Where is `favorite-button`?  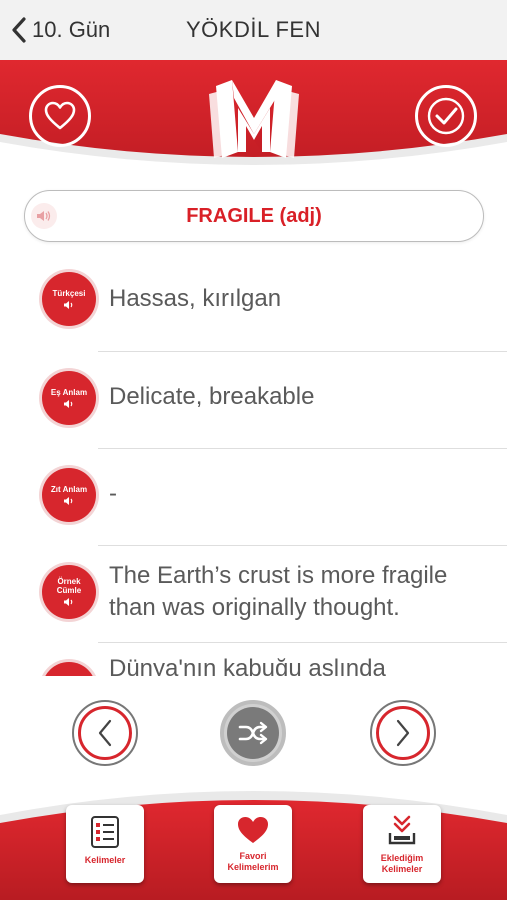 favorite-button is located at coordinates (60, 116).